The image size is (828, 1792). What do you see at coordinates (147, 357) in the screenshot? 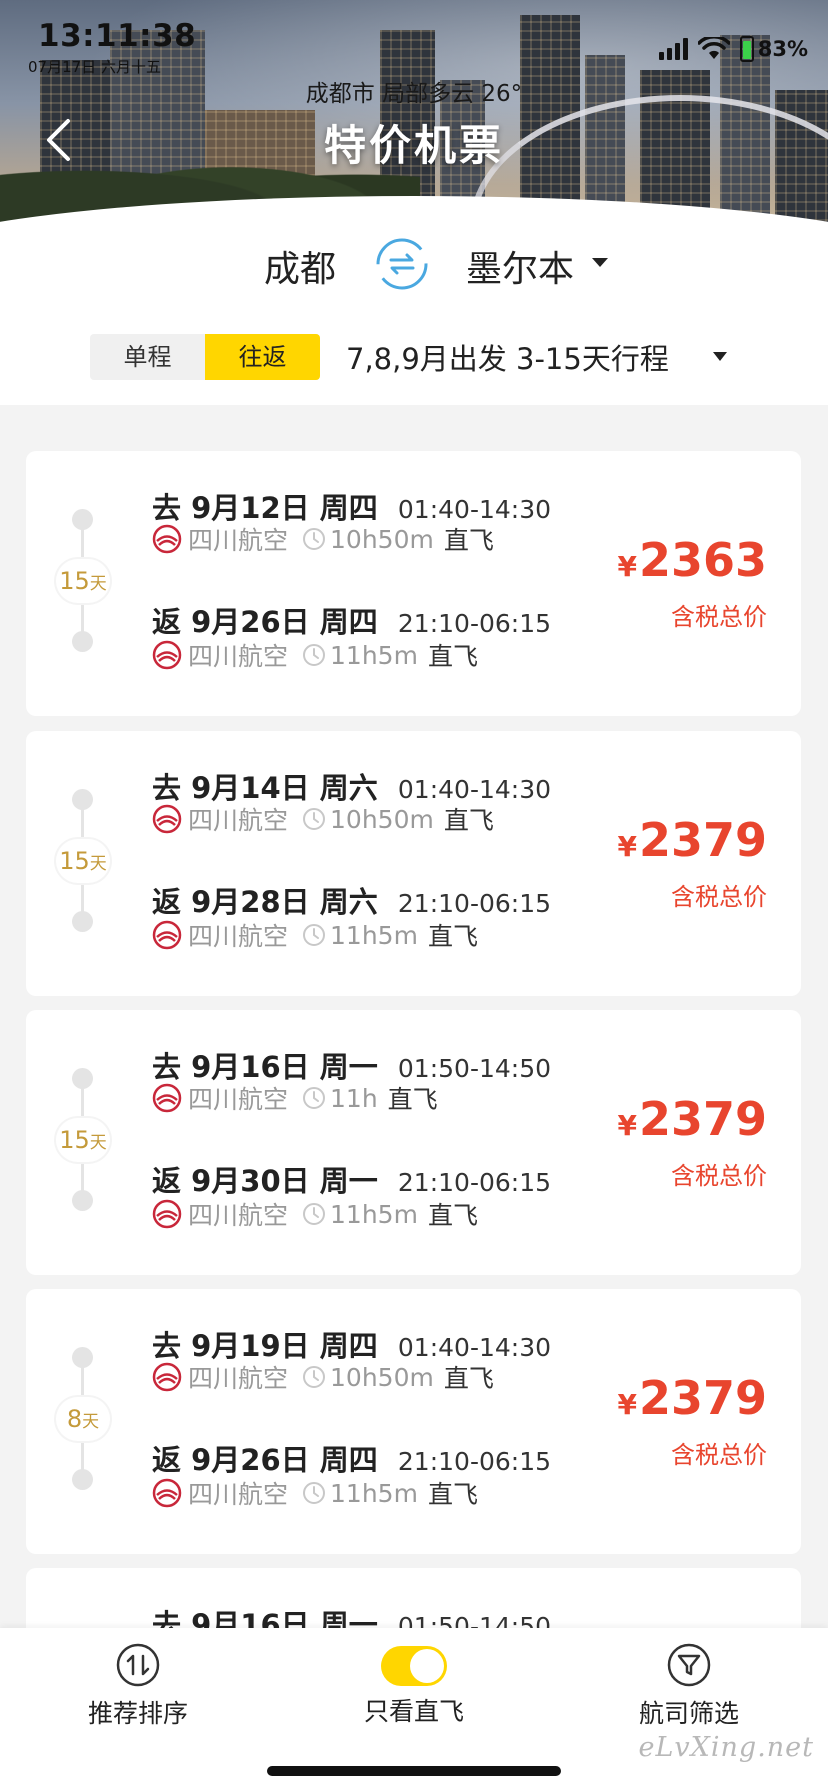
I see `trip-type-oneway: 单程` at bounding box center [147, 357].